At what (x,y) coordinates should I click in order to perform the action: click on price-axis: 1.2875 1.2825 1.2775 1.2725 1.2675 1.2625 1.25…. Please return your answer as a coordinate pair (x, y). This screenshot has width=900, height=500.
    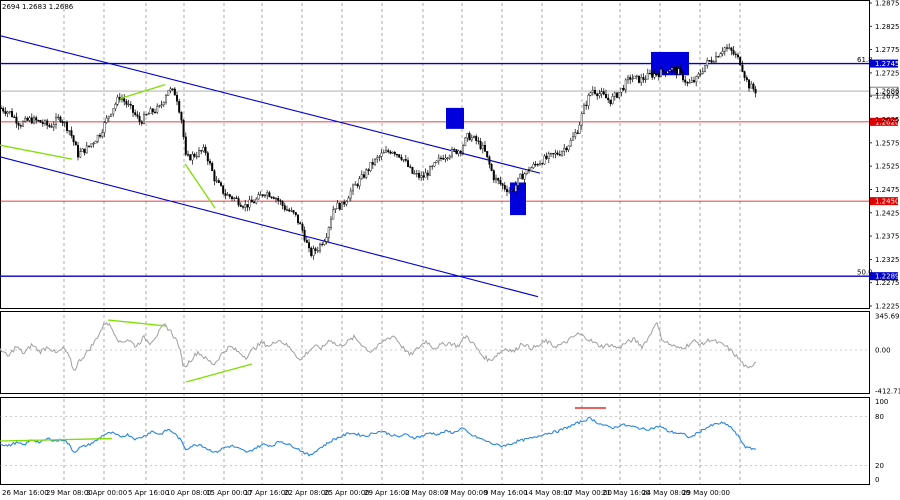
    Looking at the image, I should click on (884, 155).